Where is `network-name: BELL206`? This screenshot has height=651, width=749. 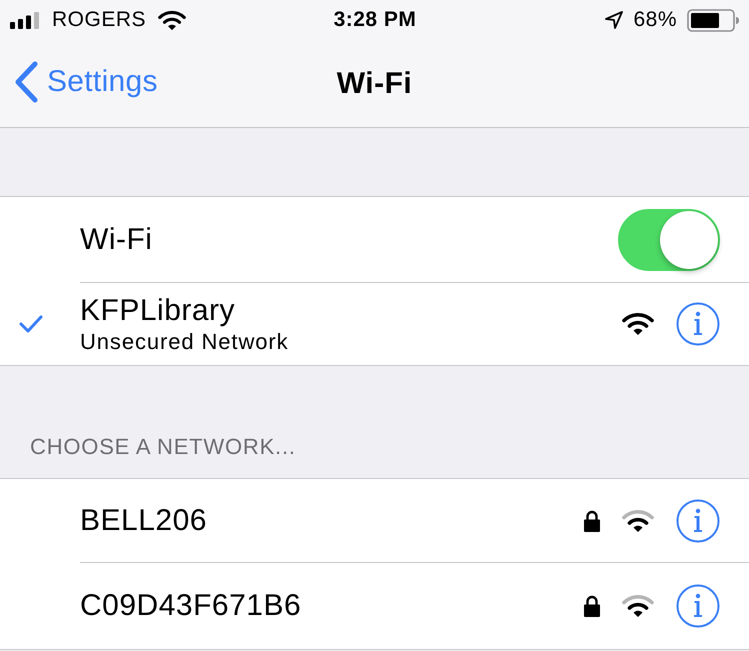 network-name: BELL206 is located at coordinates (143, 521).